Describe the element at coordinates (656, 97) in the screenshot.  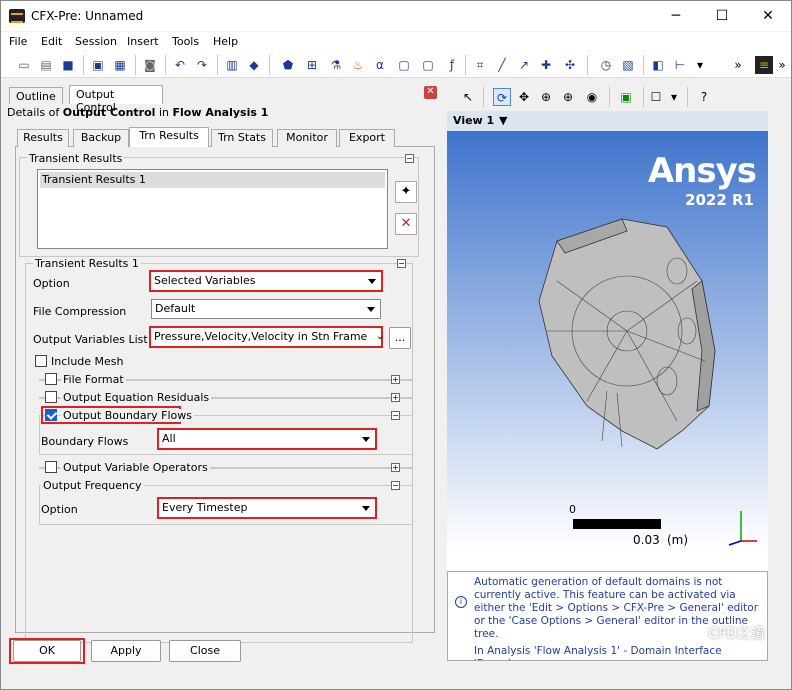
I see `layout-icon: ☐` at that location.